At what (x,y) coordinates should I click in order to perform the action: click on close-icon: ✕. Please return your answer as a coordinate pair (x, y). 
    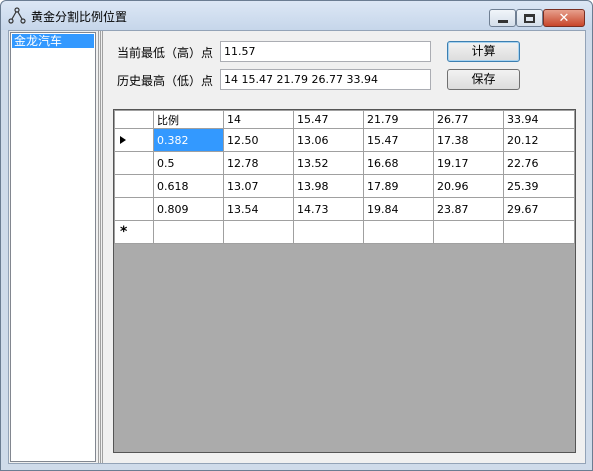
    Looking at the image, I should click on (564, 18).